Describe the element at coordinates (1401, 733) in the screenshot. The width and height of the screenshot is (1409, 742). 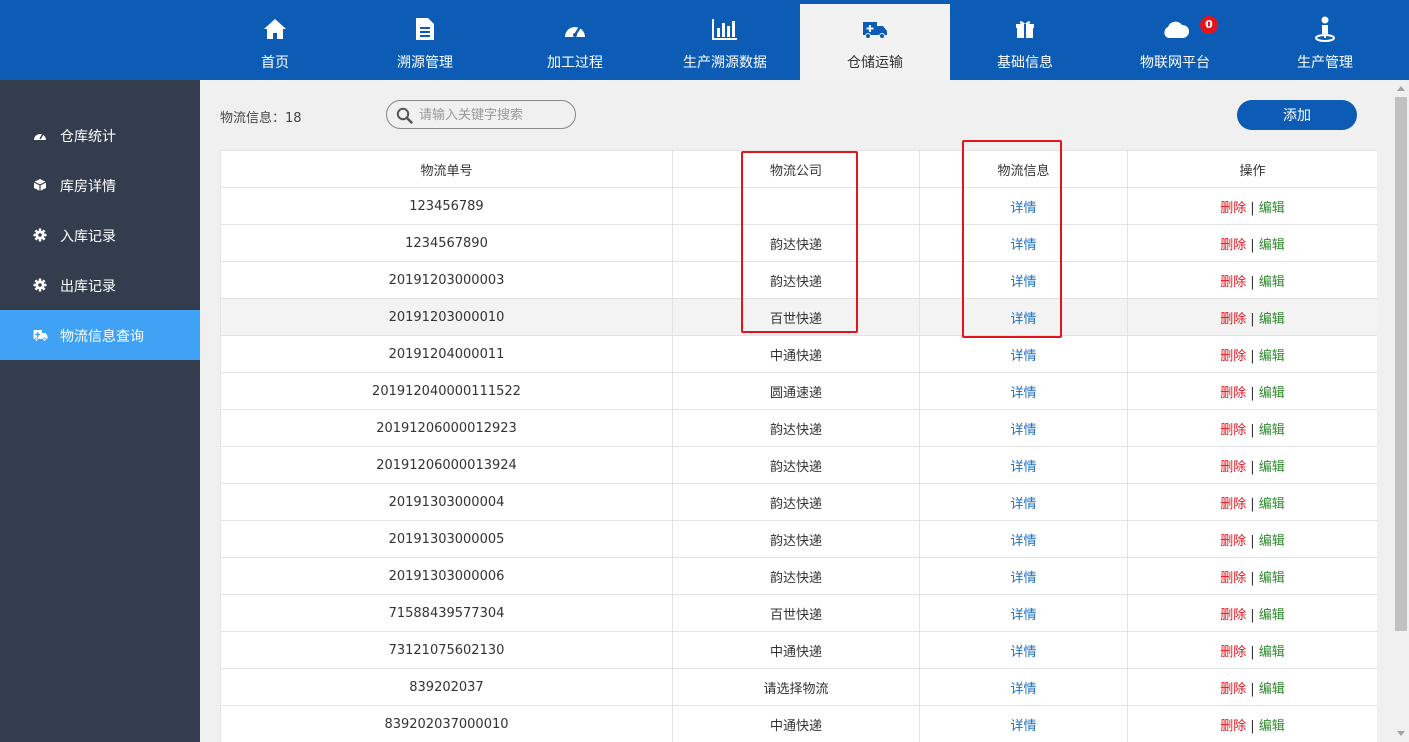
I see `scroll-down-arrow-icon` at that location.